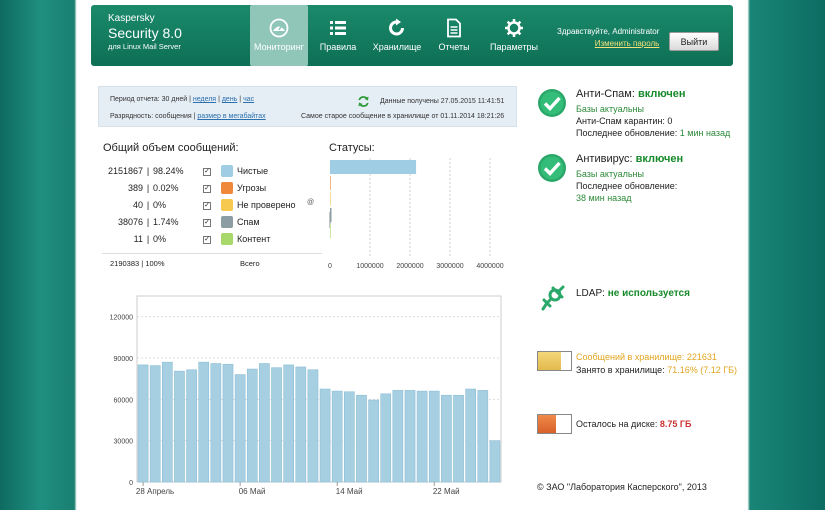 The image size is (825, 510). Describe the element at coordinates (442, 101) in the screenshot. I see `data-received-text: Данные получены 27.05.2015 11:41:51` at that location.